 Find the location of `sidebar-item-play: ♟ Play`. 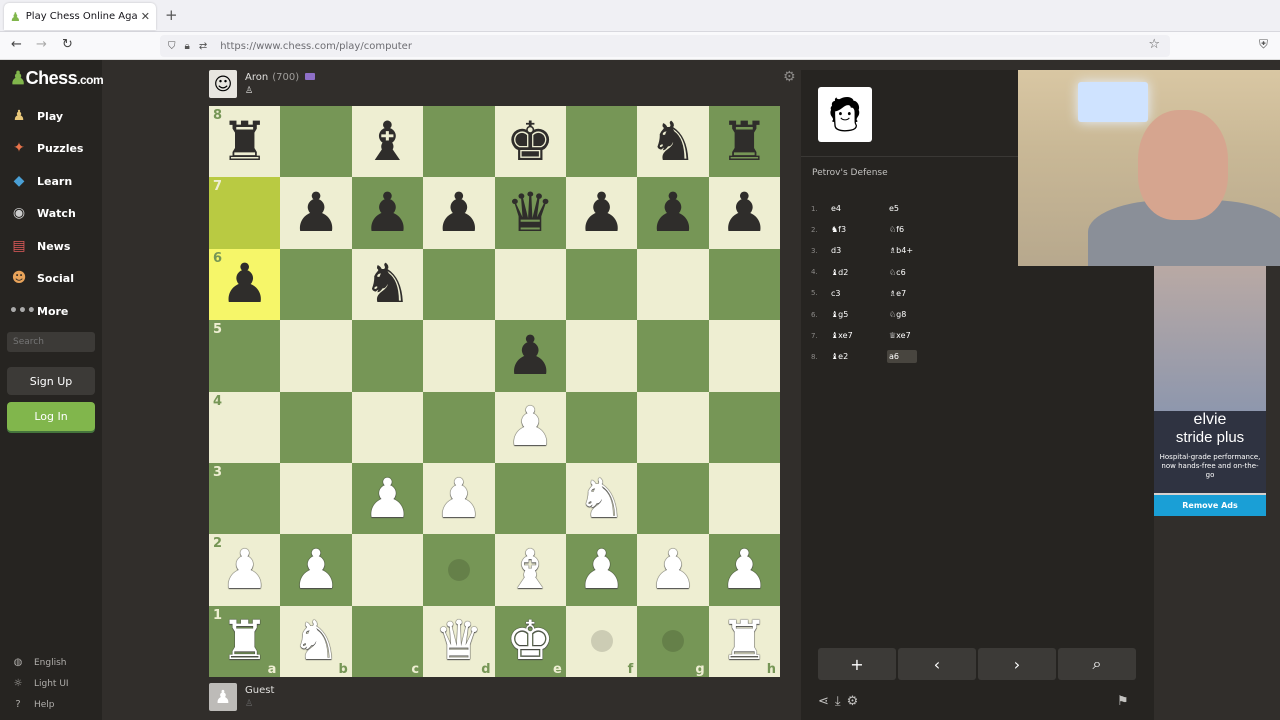

sidebar-item-play: ♟ Play is located at coordinates (36, 116).